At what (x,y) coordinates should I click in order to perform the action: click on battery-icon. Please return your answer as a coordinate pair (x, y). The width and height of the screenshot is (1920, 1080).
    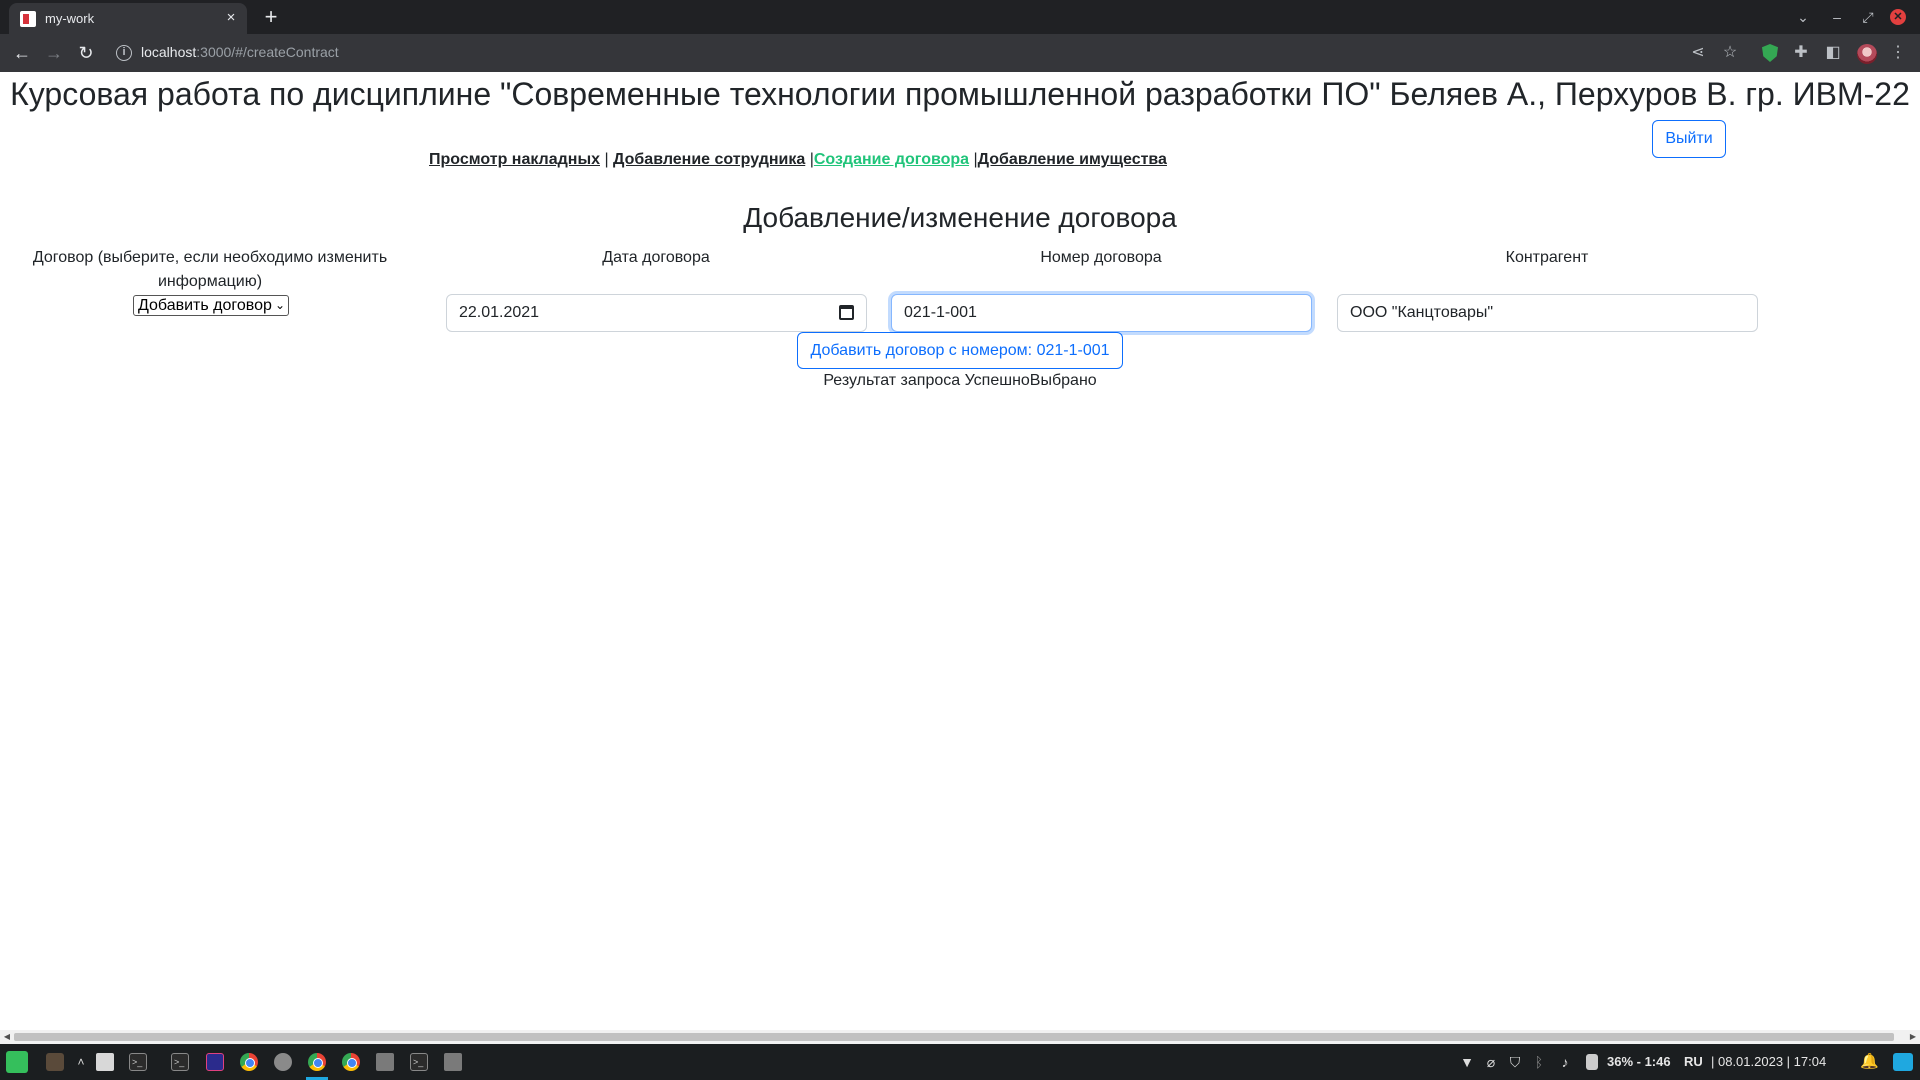
    Looking at the image, I should click on (1592, 1062).